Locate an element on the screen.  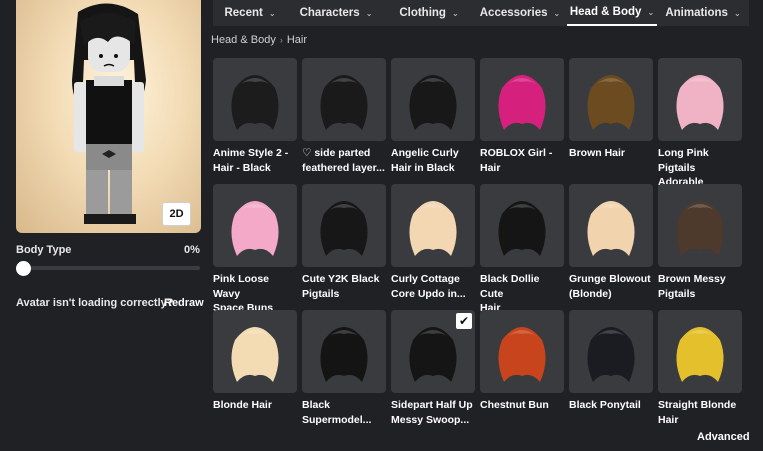
hair-item-card: Straight Blonde Hair is located at coordinates (700, 368).